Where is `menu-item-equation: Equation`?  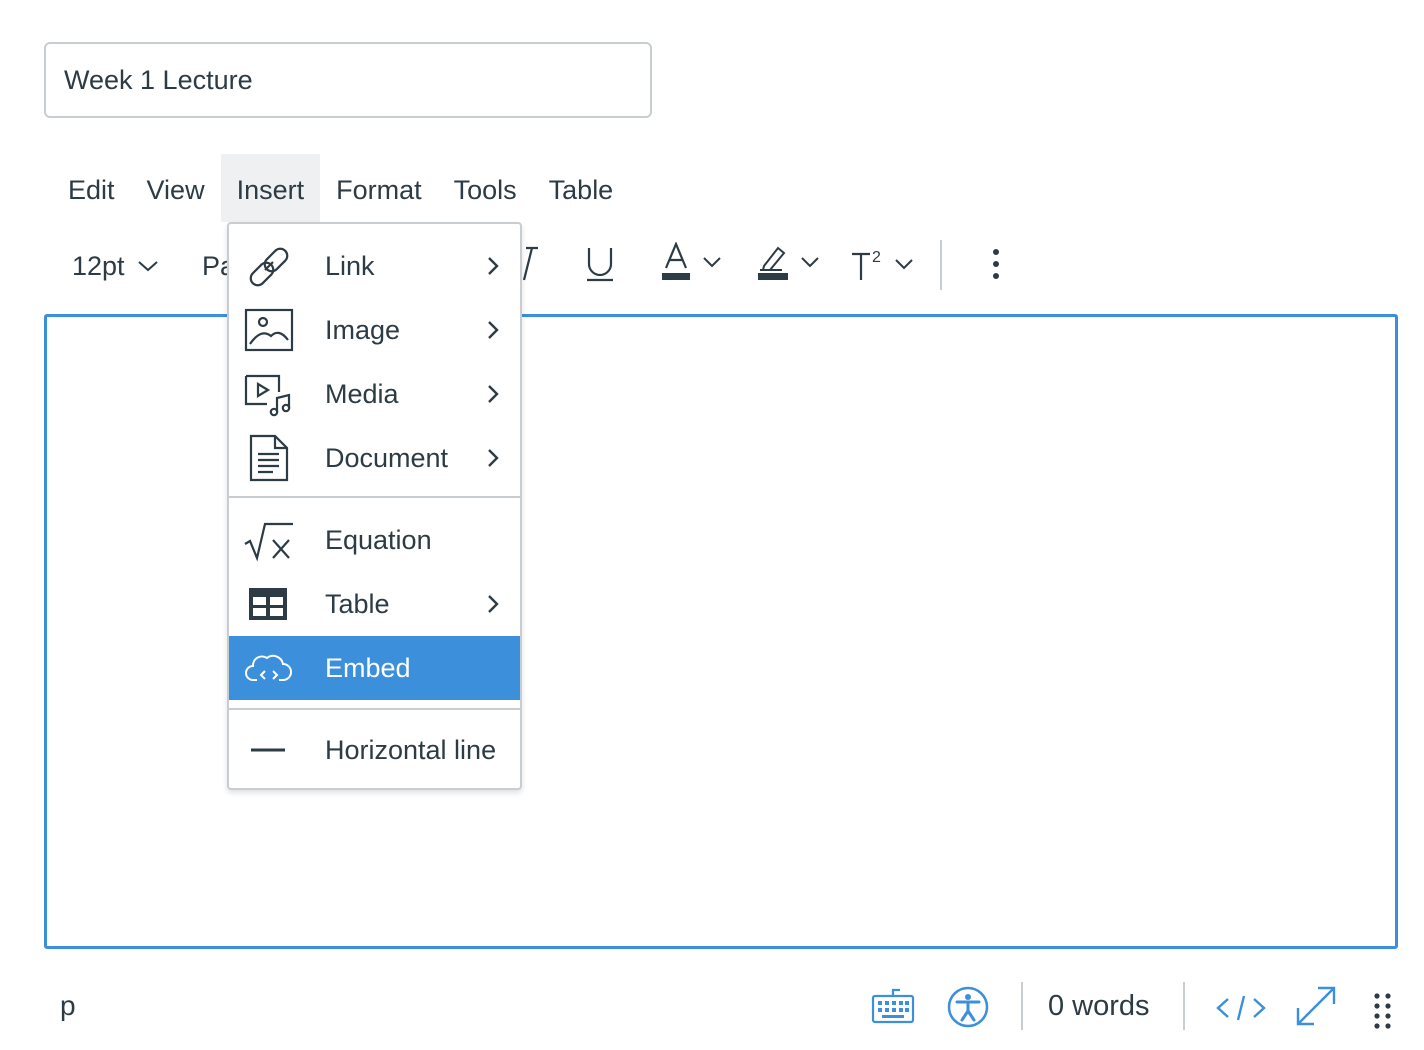
menu-item-equation: Equation is located at coordinates (374, 540).